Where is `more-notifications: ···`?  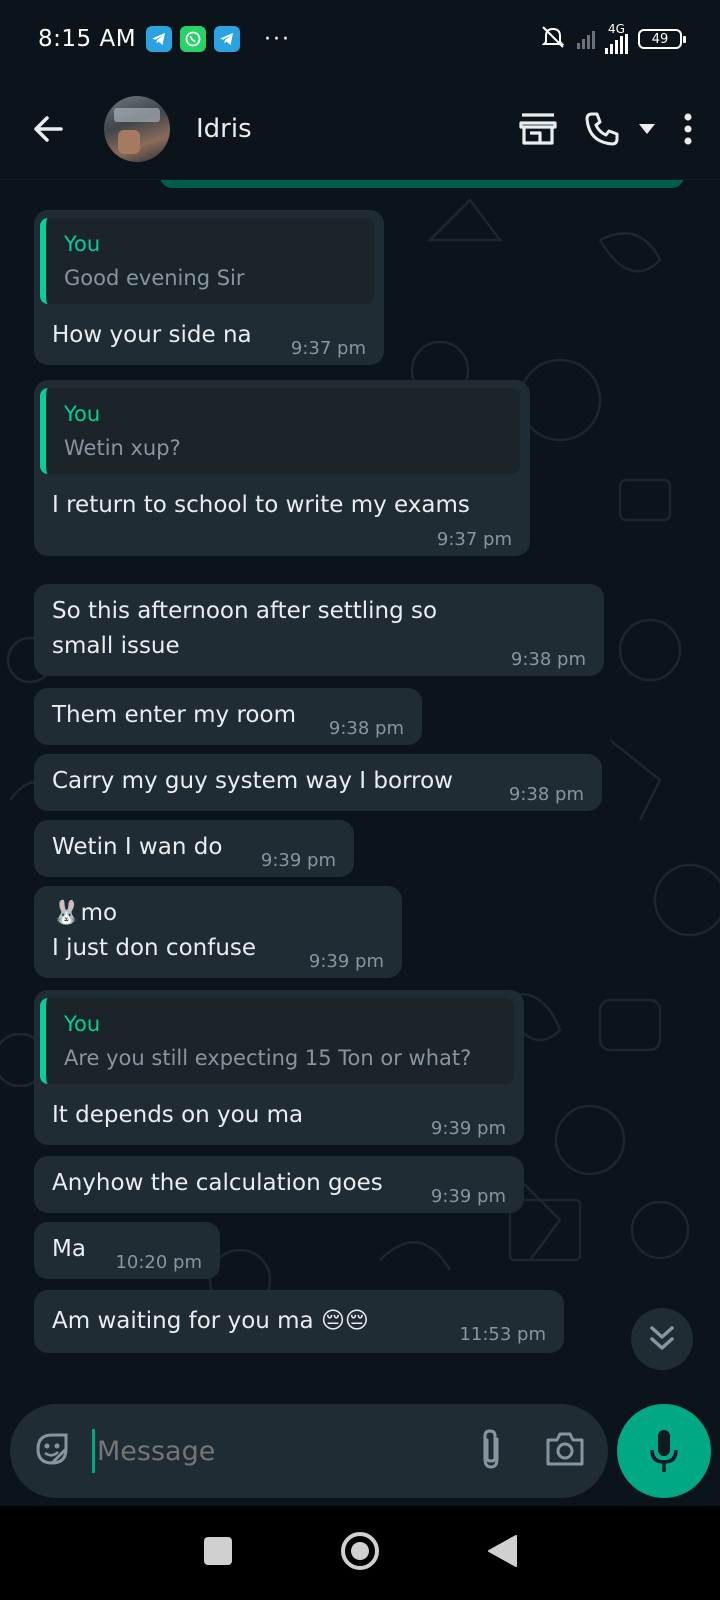
more-notifications: ··· is located at coordinates (278, 39).